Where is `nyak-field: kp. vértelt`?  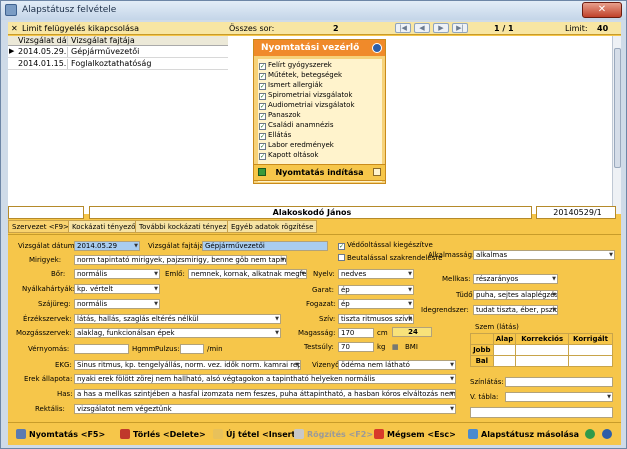
nyak-field: kp. vértelt is located at coordinates (117, 289).